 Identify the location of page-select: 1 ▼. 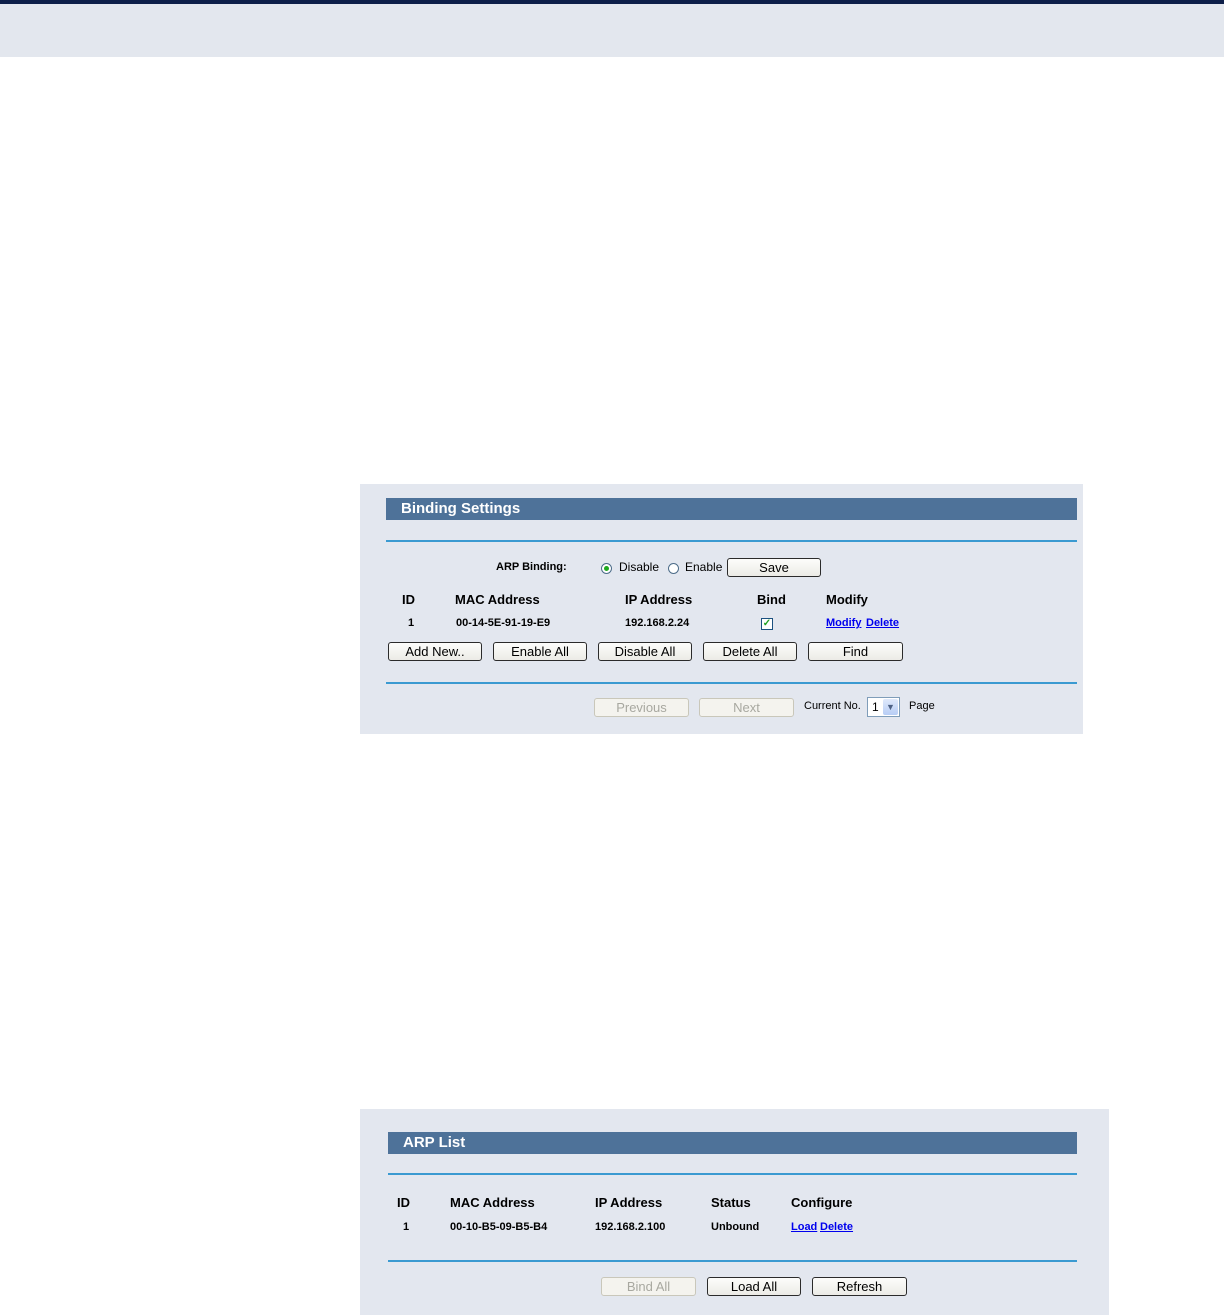
(883, 707).